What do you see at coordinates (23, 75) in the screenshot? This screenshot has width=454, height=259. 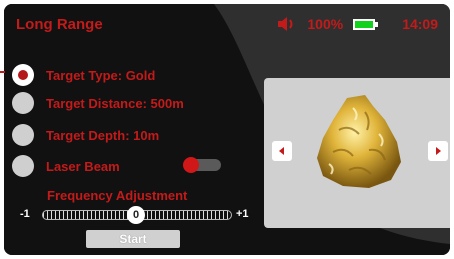 I see `radio-target-type` at bounding box center [23, 75].